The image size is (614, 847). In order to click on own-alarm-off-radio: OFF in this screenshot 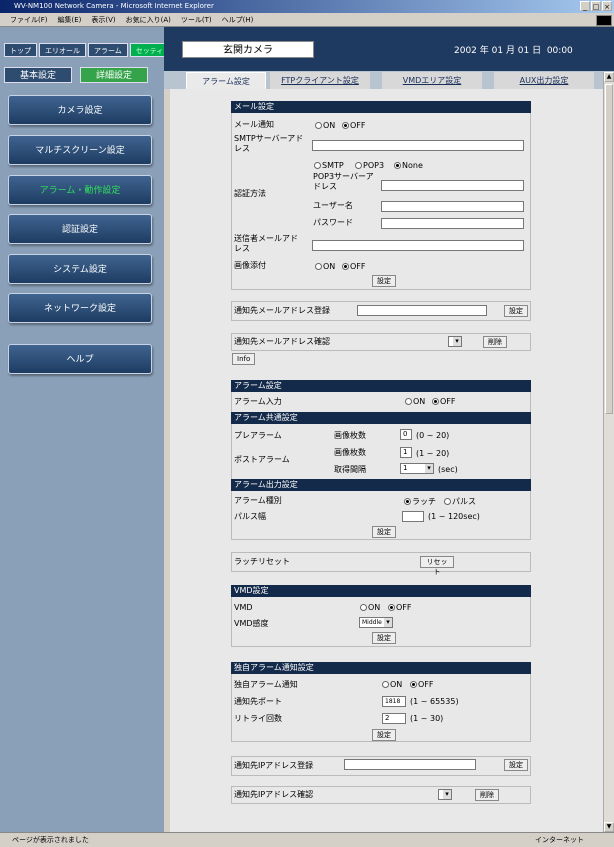, I will do `click(422, 684)`.